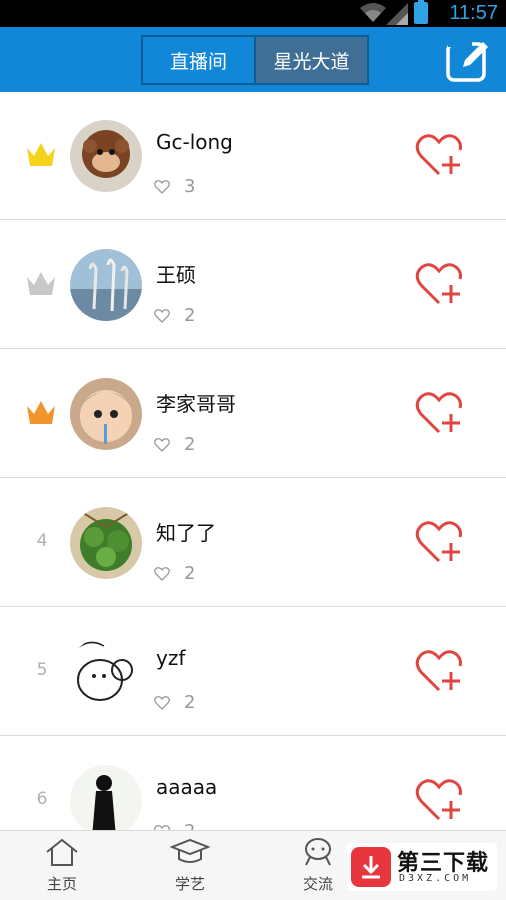  Describe the element at coordinates (397, 14) in the screenshot. I see `signal-icon` at that location.